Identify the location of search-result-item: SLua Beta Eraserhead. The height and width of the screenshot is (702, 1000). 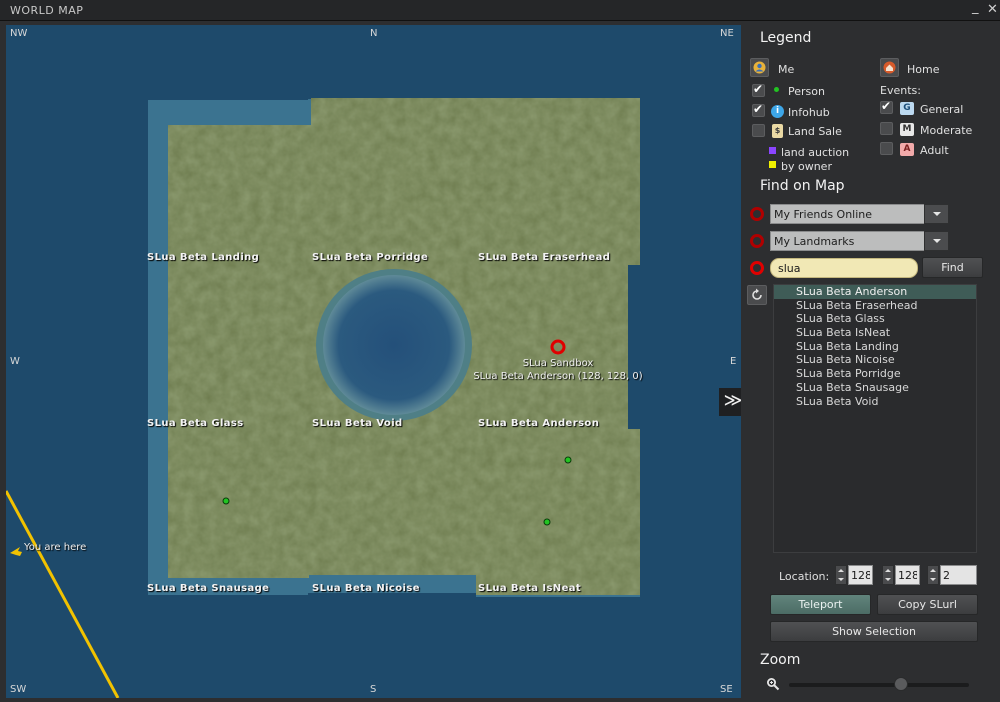
(875, 306).